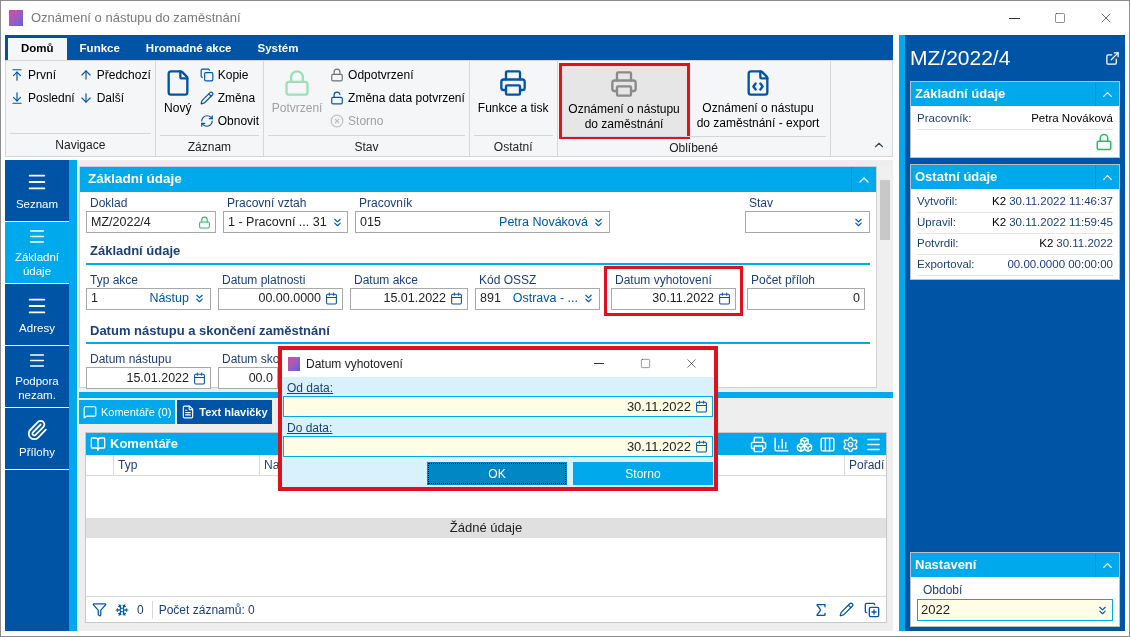 The width and height of the screenshot is (1130, 637). Describe the element at coordinates (865, 465) in the screenshot. I see `column-header: Pořadí` at that location.